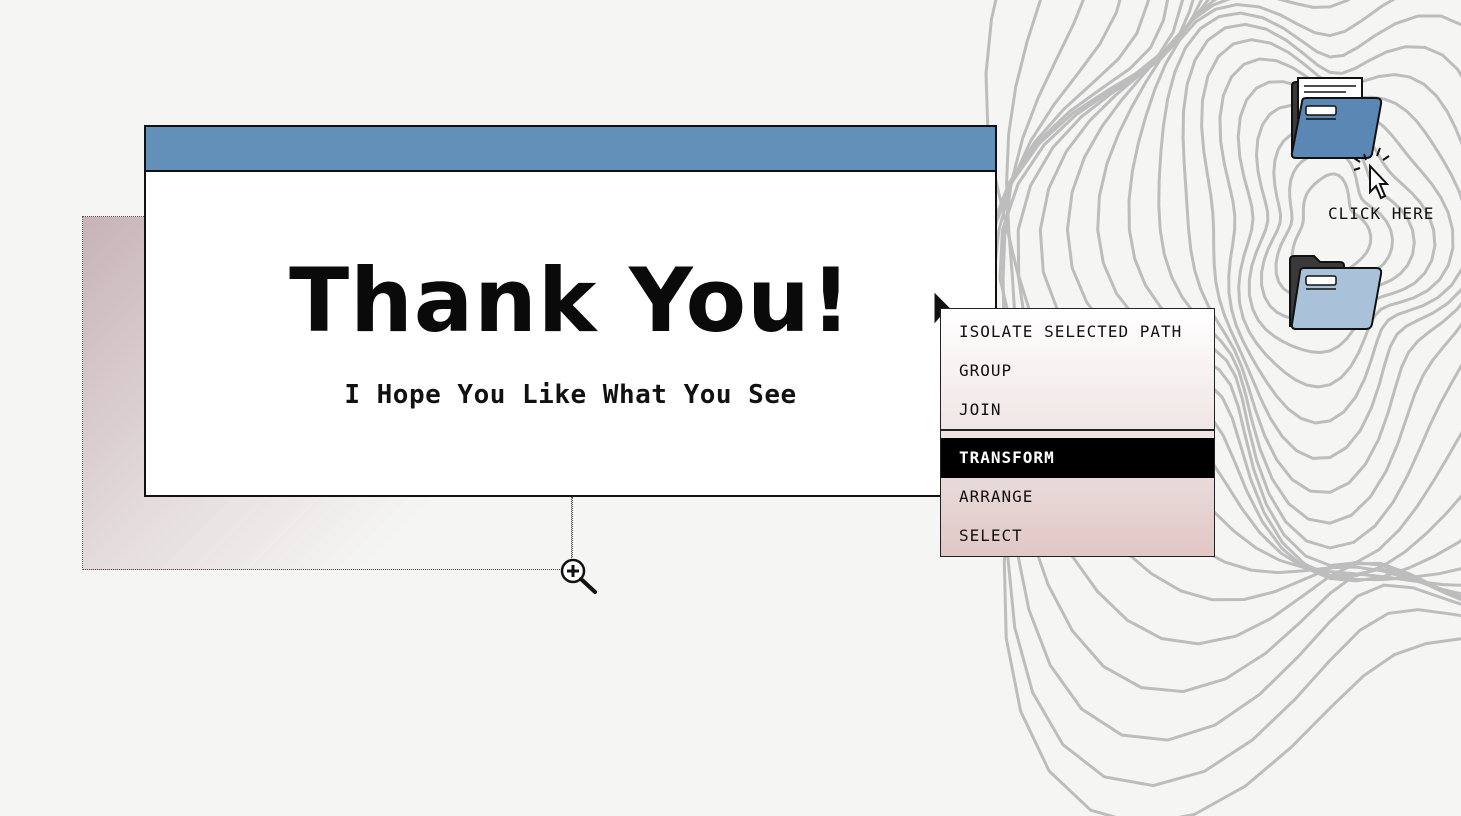  What do you see at coordinates (1077, 371) in the screenshot?
I see `menu-item-group: GROUP` at bounding box center [1077, 371].